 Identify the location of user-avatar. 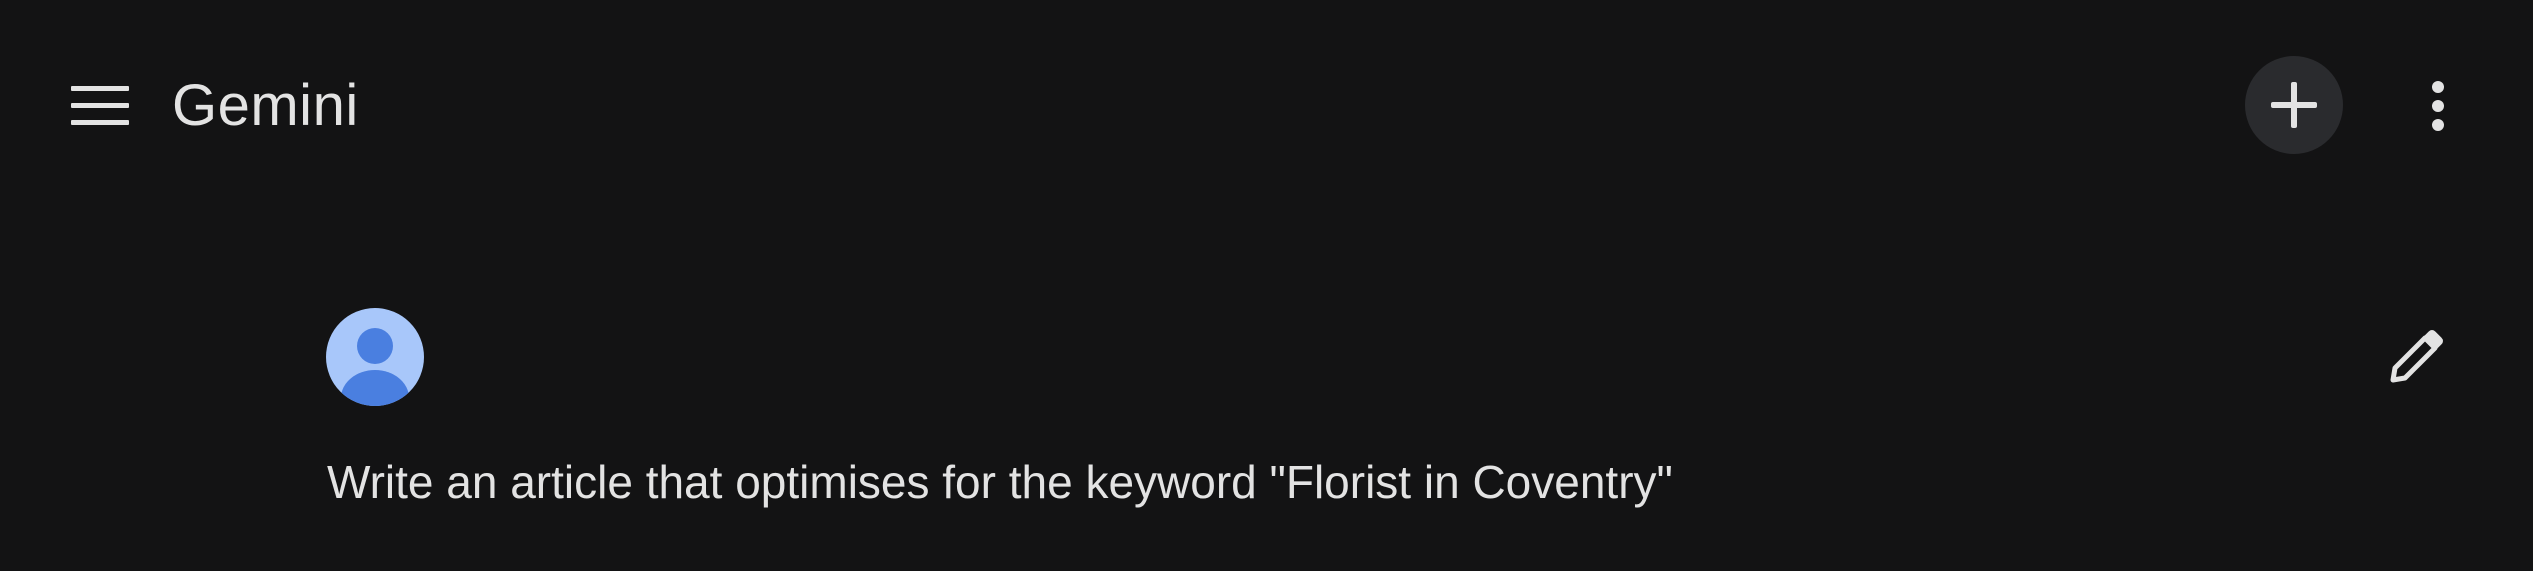
(375, 357).